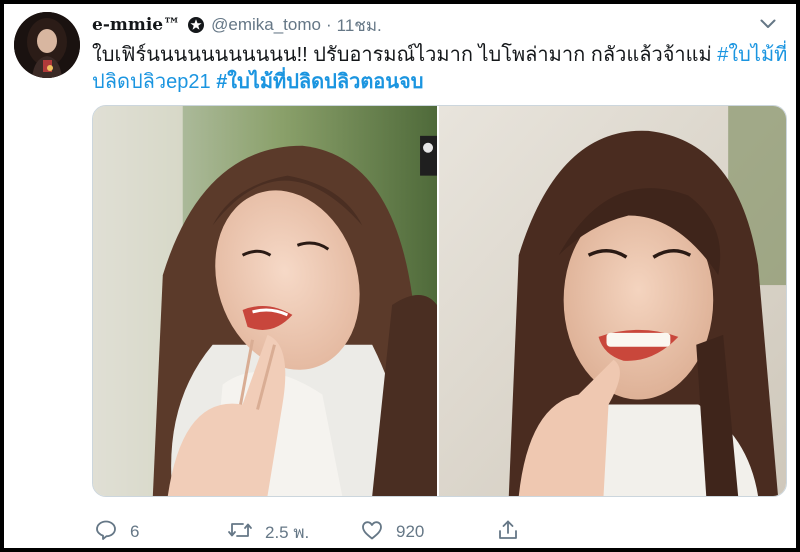 This screenshot has height=552, width=800. I want to click on tweet-timestamp: 11ชม., so click(359, 25).